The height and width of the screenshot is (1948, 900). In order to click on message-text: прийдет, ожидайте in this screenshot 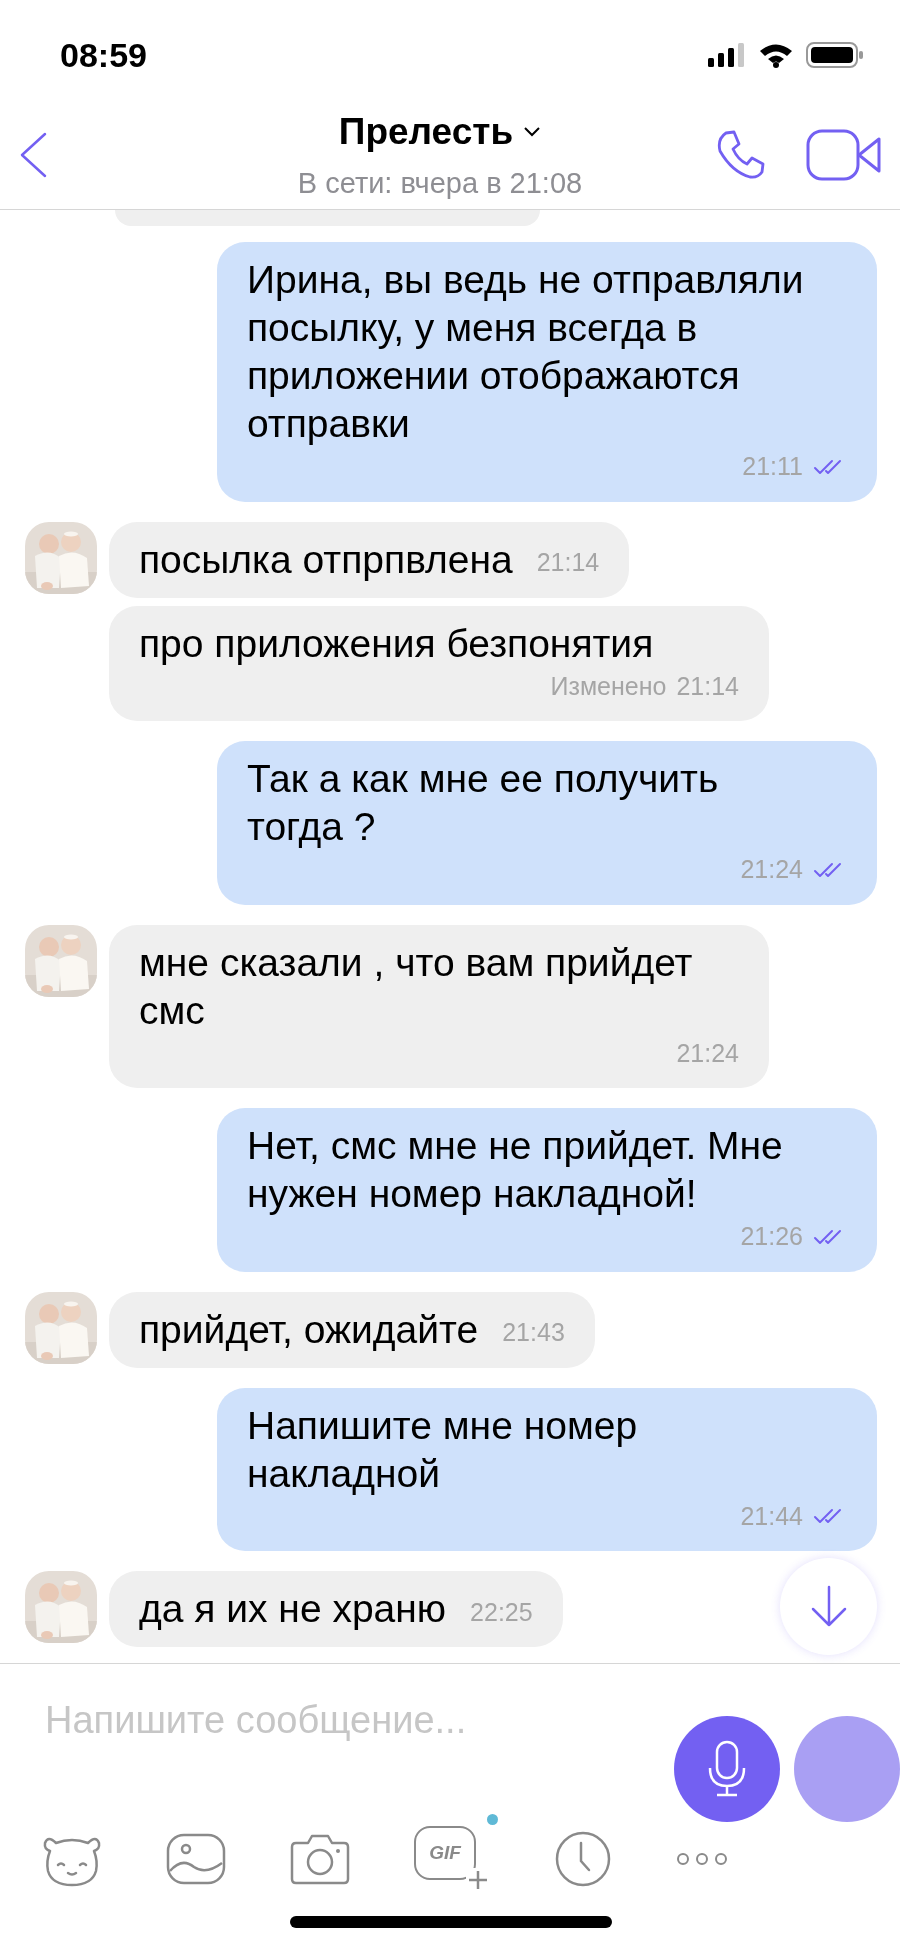, I will do `click(309, 1329)`.